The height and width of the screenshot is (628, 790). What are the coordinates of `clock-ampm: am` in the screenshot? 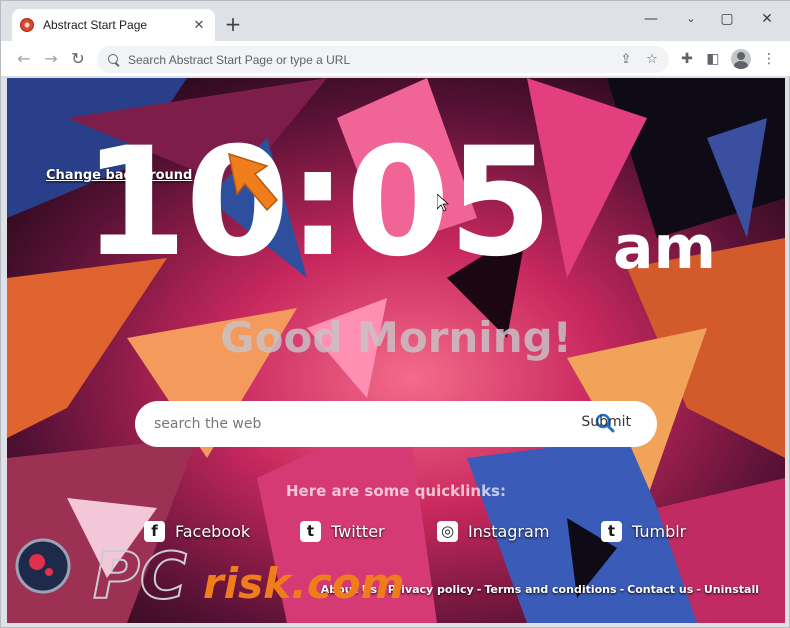 It's located at (665, 248).